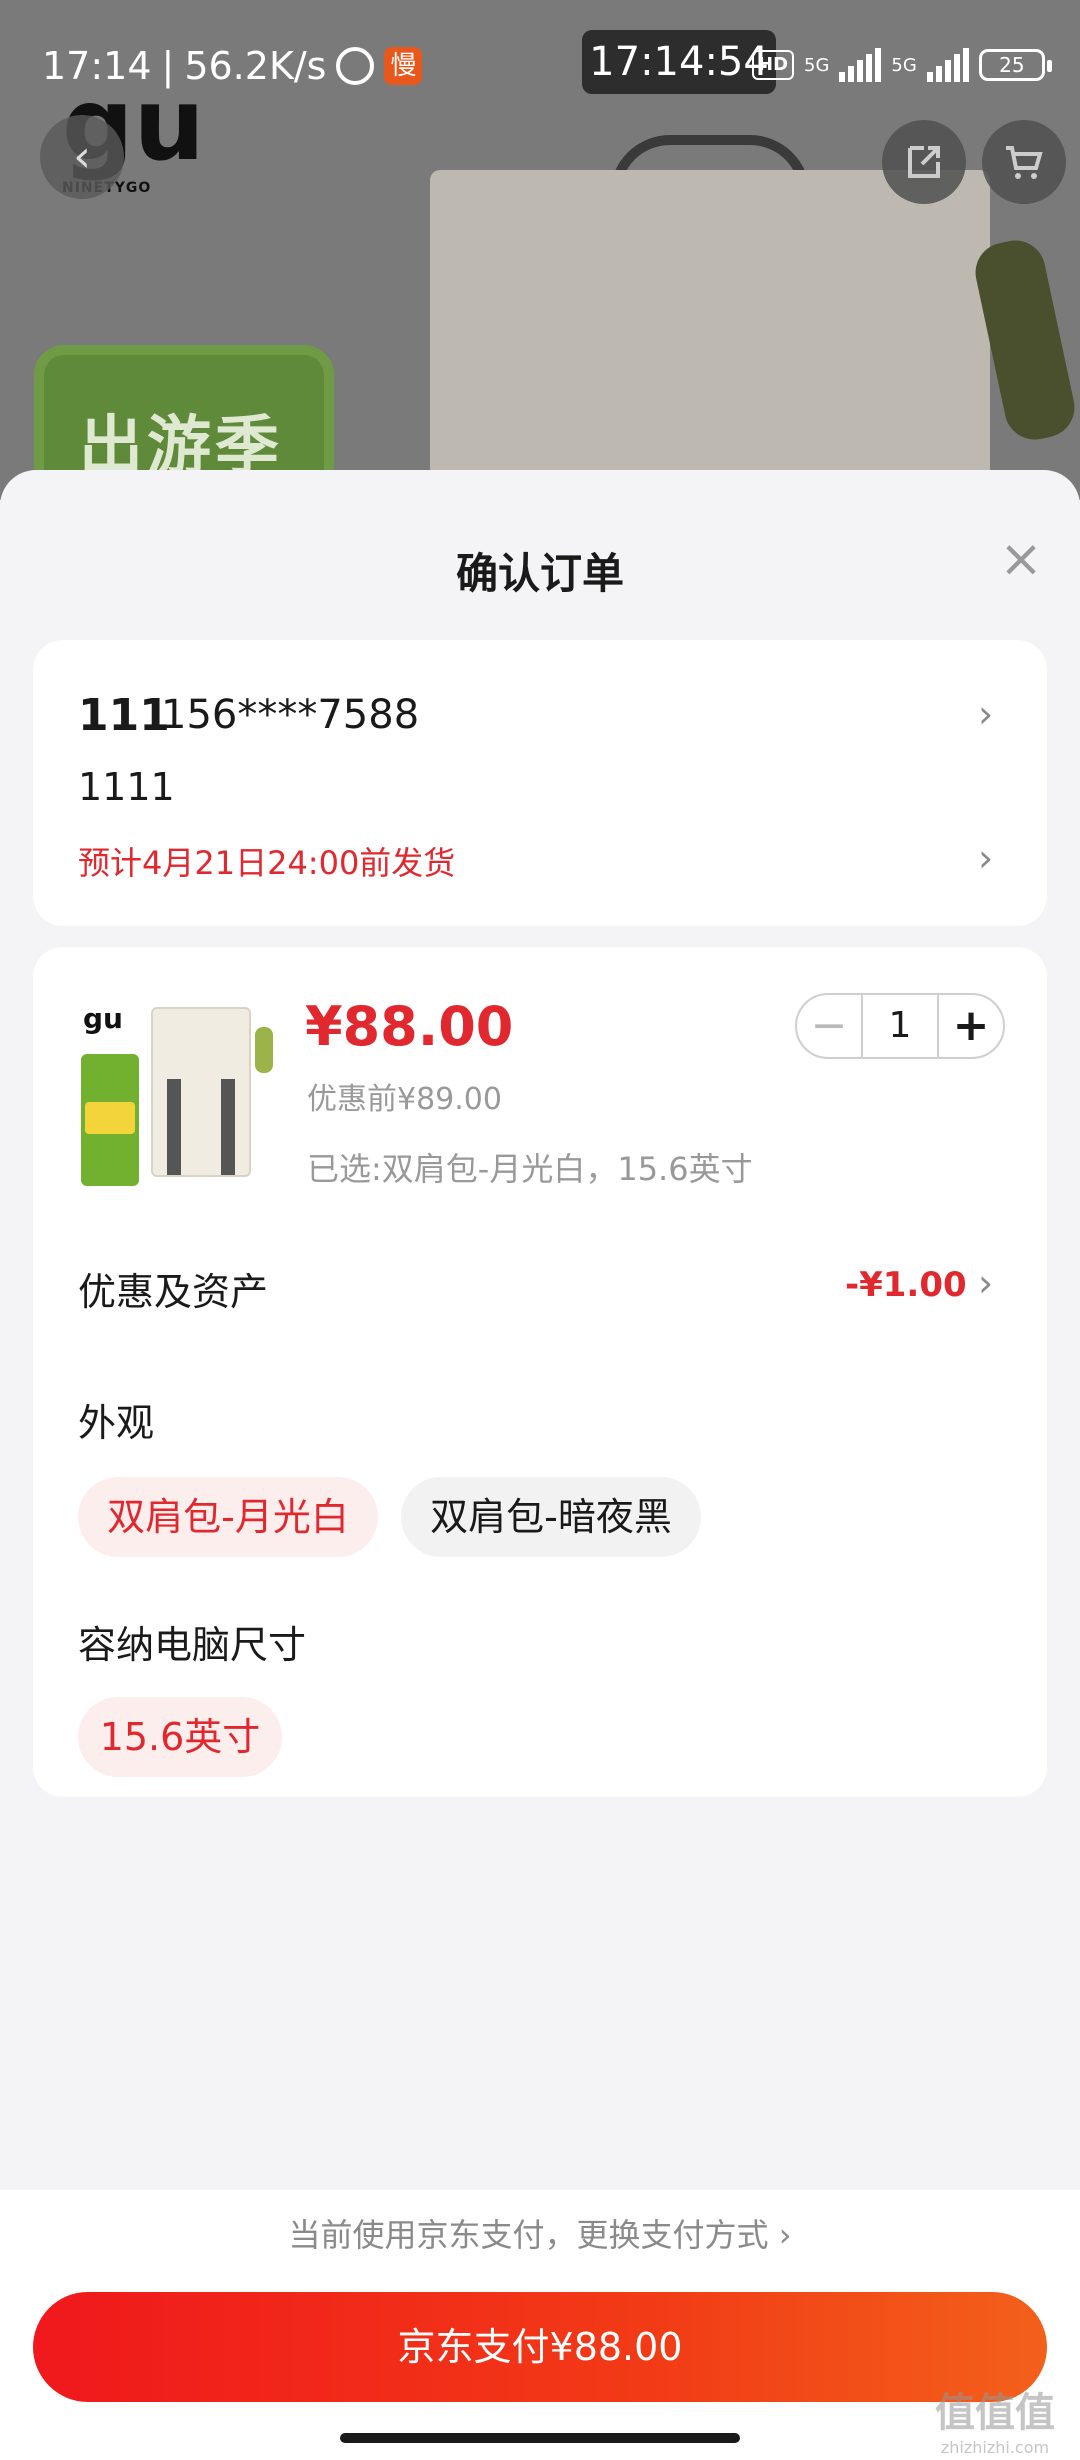  Describe the element at coordinates (290, 715) in the screenshot. I see `recipient-phone: 156****7588` at that location.